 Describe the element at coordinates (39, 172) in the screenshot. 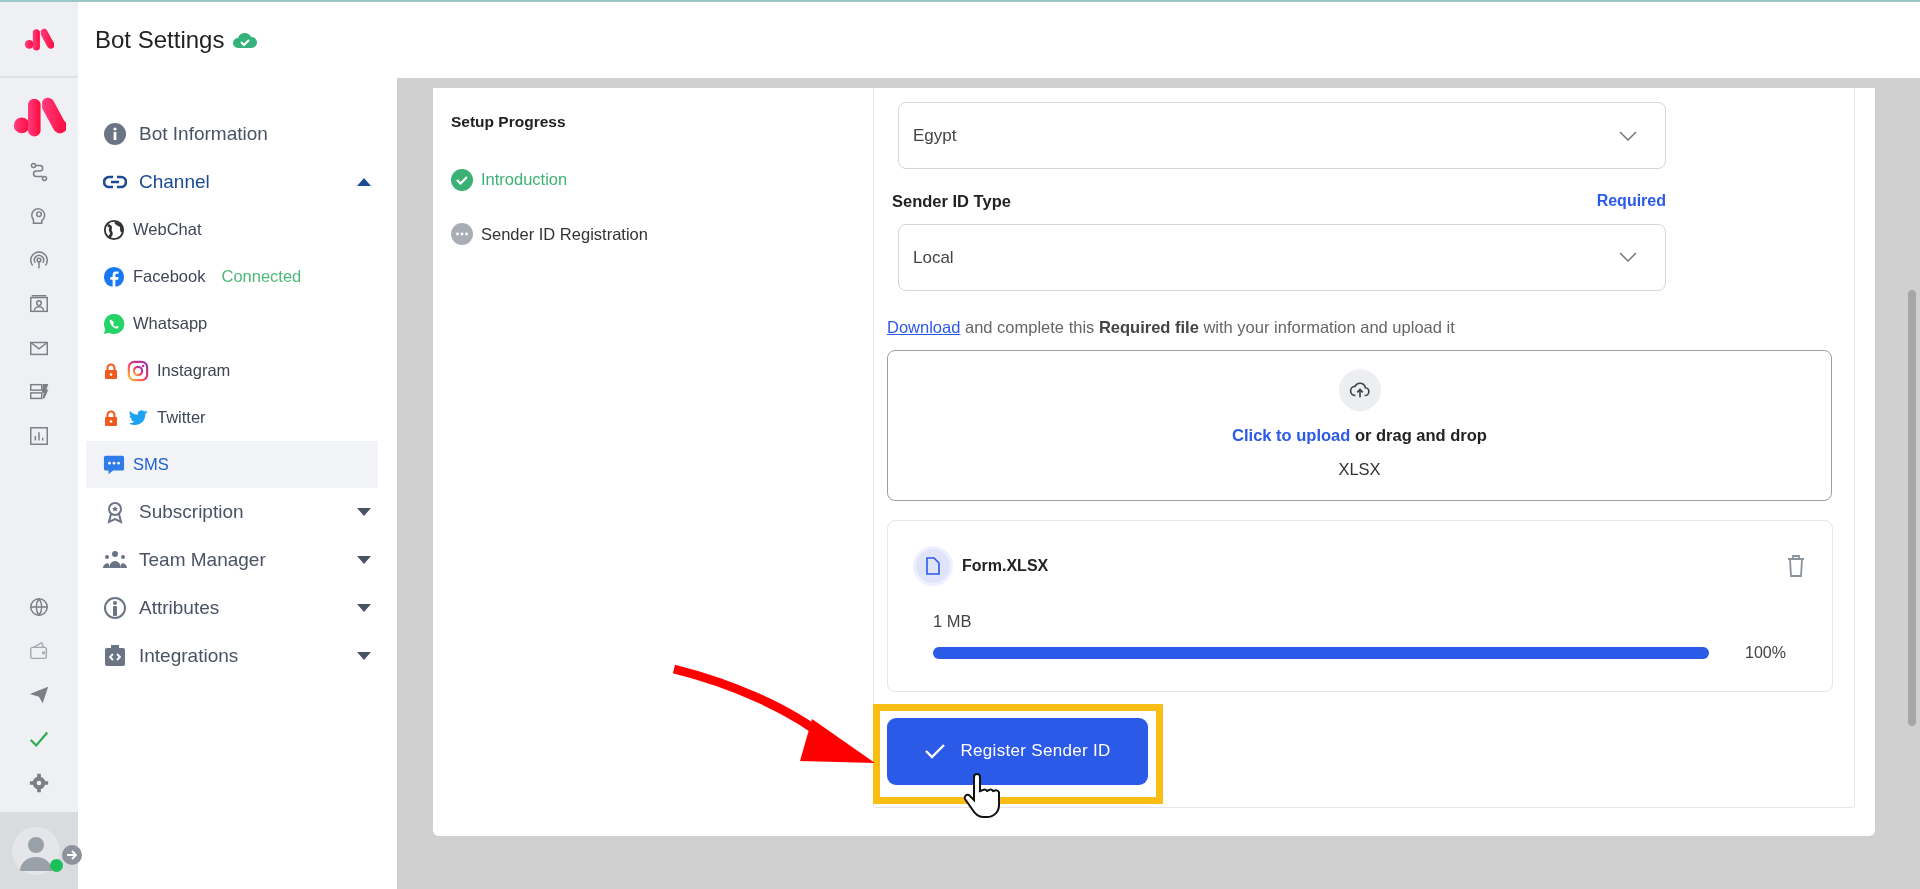

I see `route-icon` at that location.